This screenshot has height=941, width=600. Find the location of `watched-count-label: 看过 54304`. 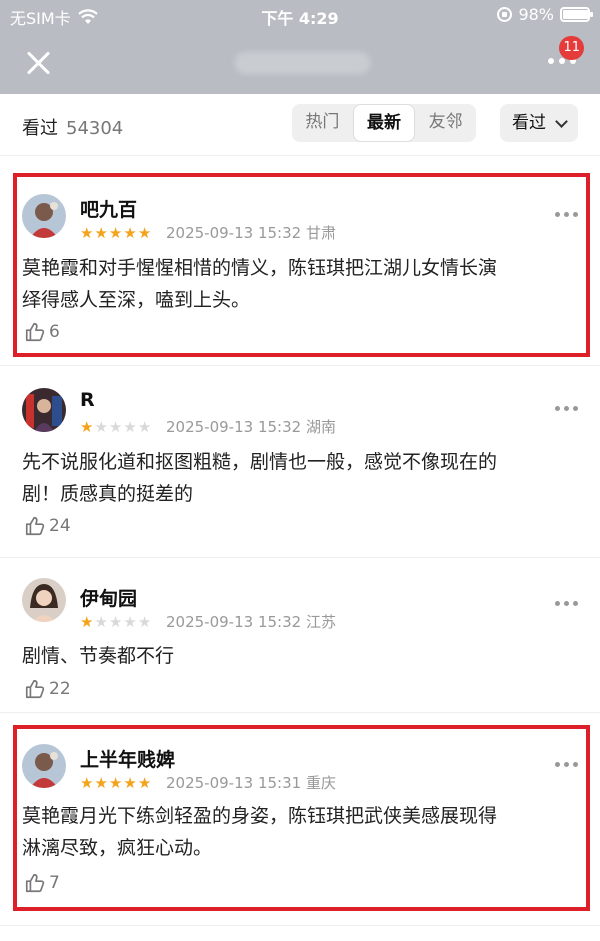

watched-count-label: 看过 54304 is located at coordinates (72, 127).